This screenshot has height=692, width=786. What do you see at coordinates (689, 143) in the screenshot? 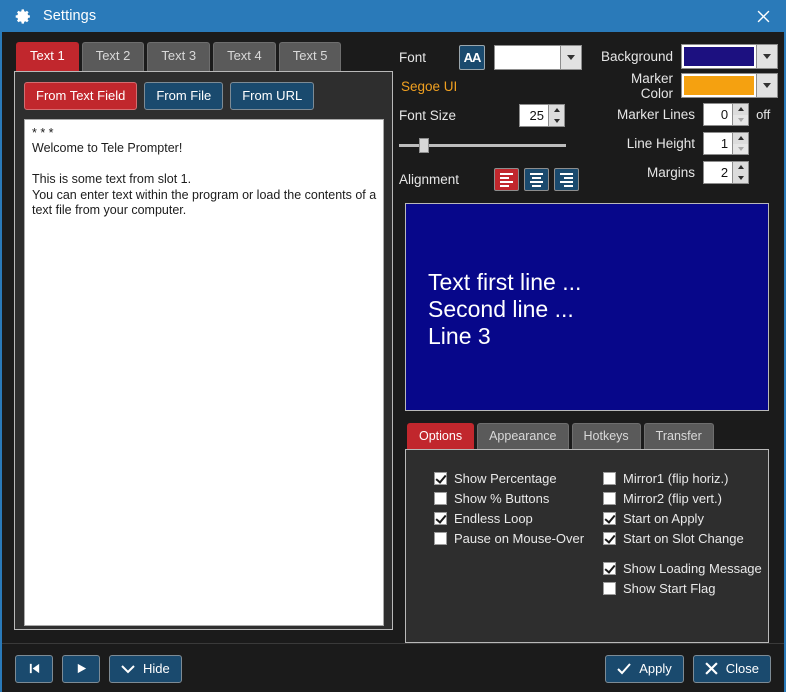
I see `line-height-row: Line Height 1` at bounding box center [689, 143].